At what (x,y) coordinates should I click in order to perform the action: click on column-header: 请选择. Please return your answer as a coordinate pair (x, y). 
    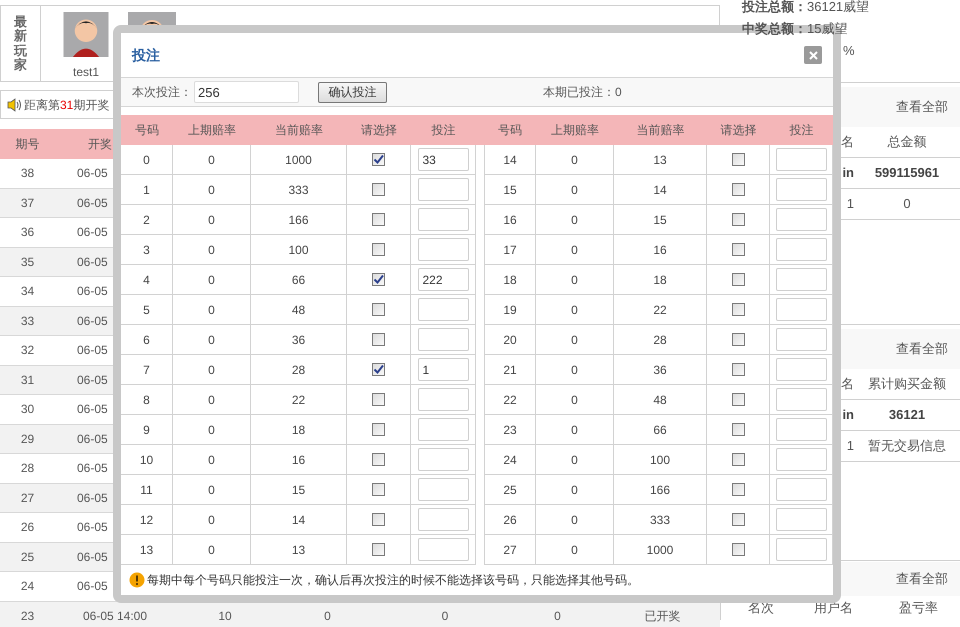
    Looking at the image, I should click on (379, 130).